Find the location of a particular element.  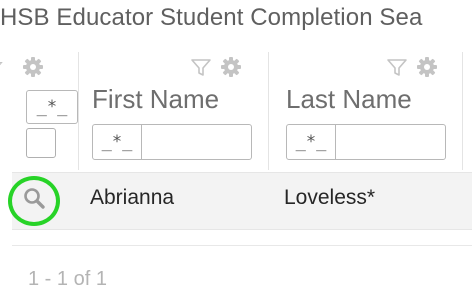

selector-header-icons is located at coordinates (22, 67).